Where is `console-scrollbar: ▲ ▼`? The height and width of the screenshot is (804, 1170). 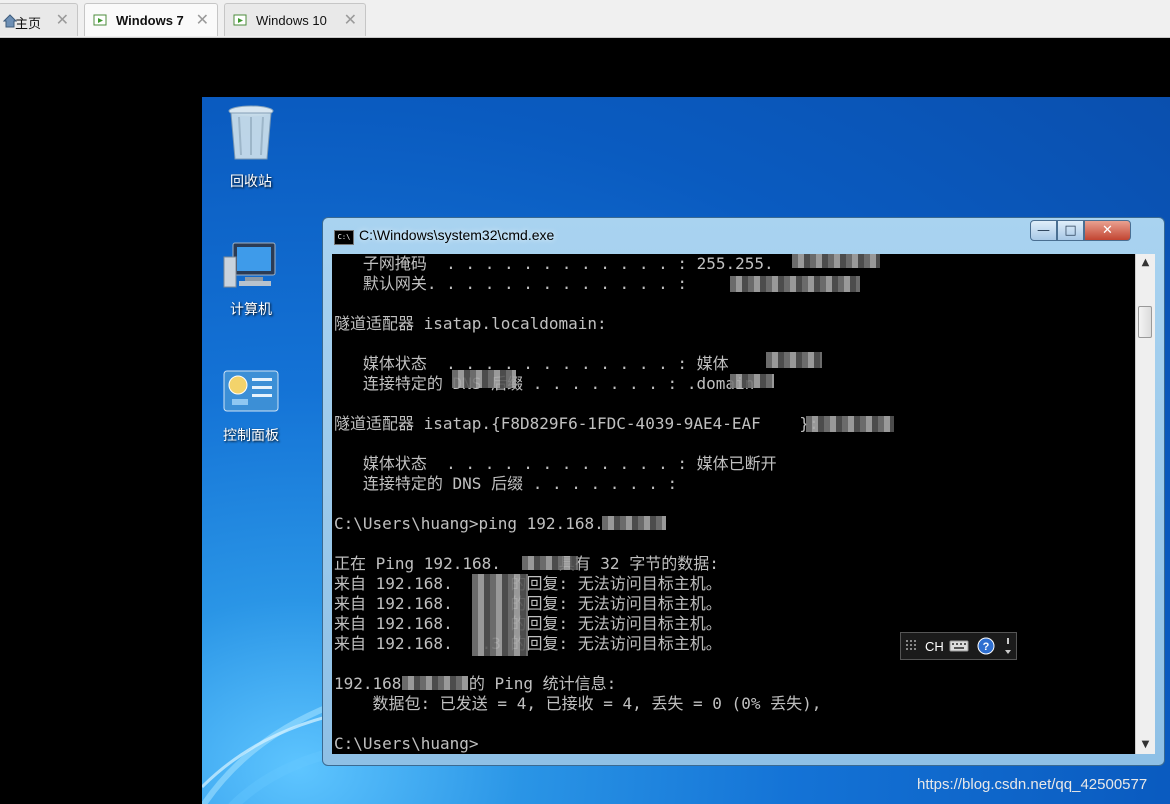 console-scrollbar: ▲ ▼ is located at coordinates (1145, 504).